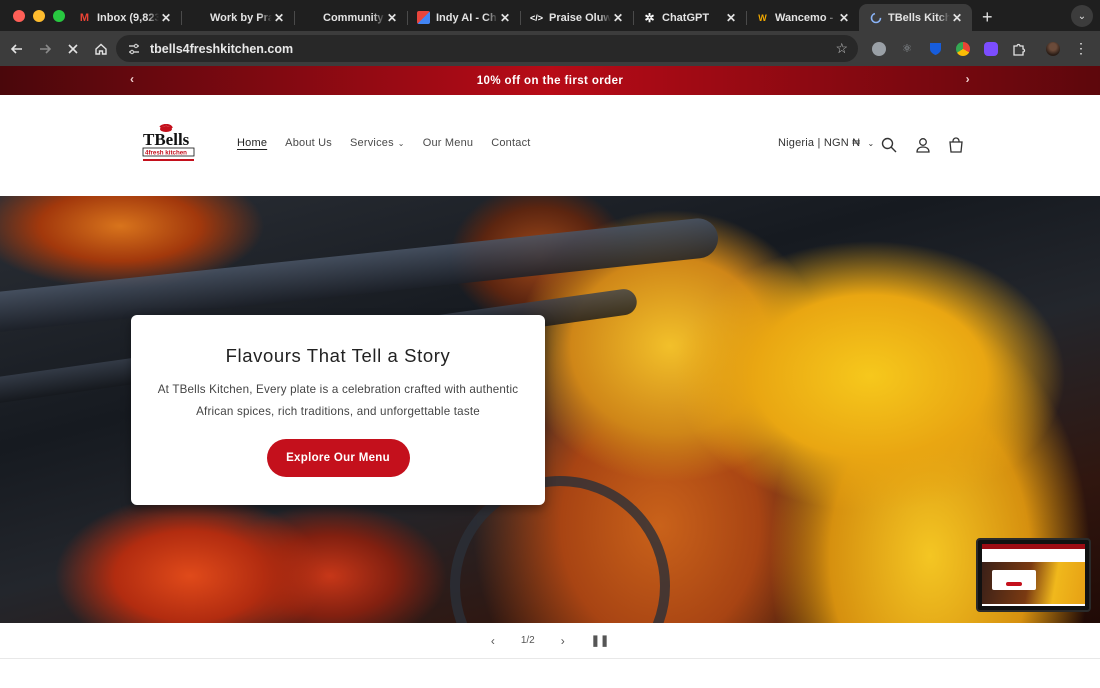  What do you see at coordinates (134, 49) in the screenshot?
I see `site-info-icon` at bounding box center [134, 49].